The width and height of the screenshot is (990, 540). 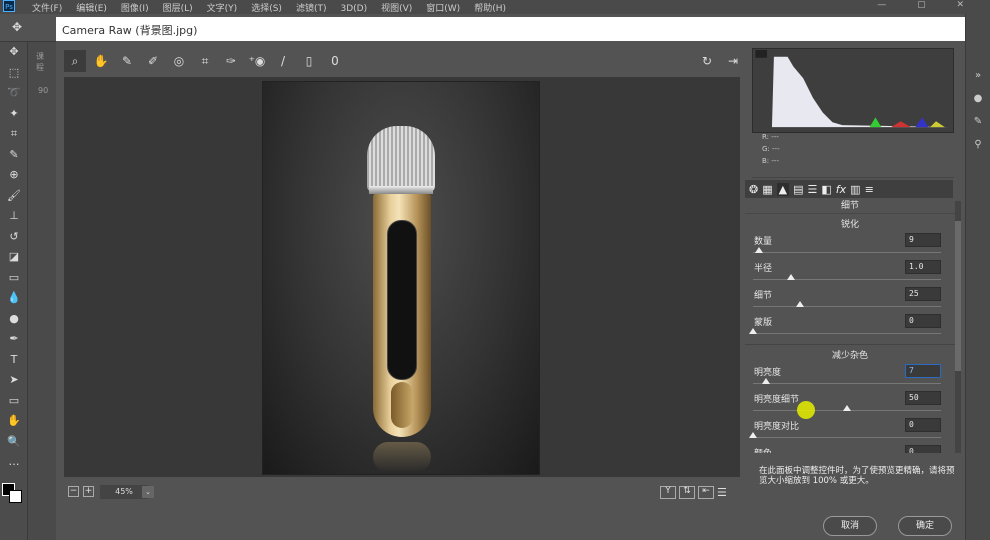 I want to click on histogram-clip-warning, so click(x=761, y=53).